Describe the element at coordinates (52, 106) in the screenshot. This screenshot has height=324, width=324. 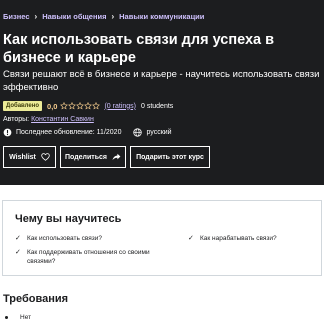
I see `rating-score: 0,0` at that location.